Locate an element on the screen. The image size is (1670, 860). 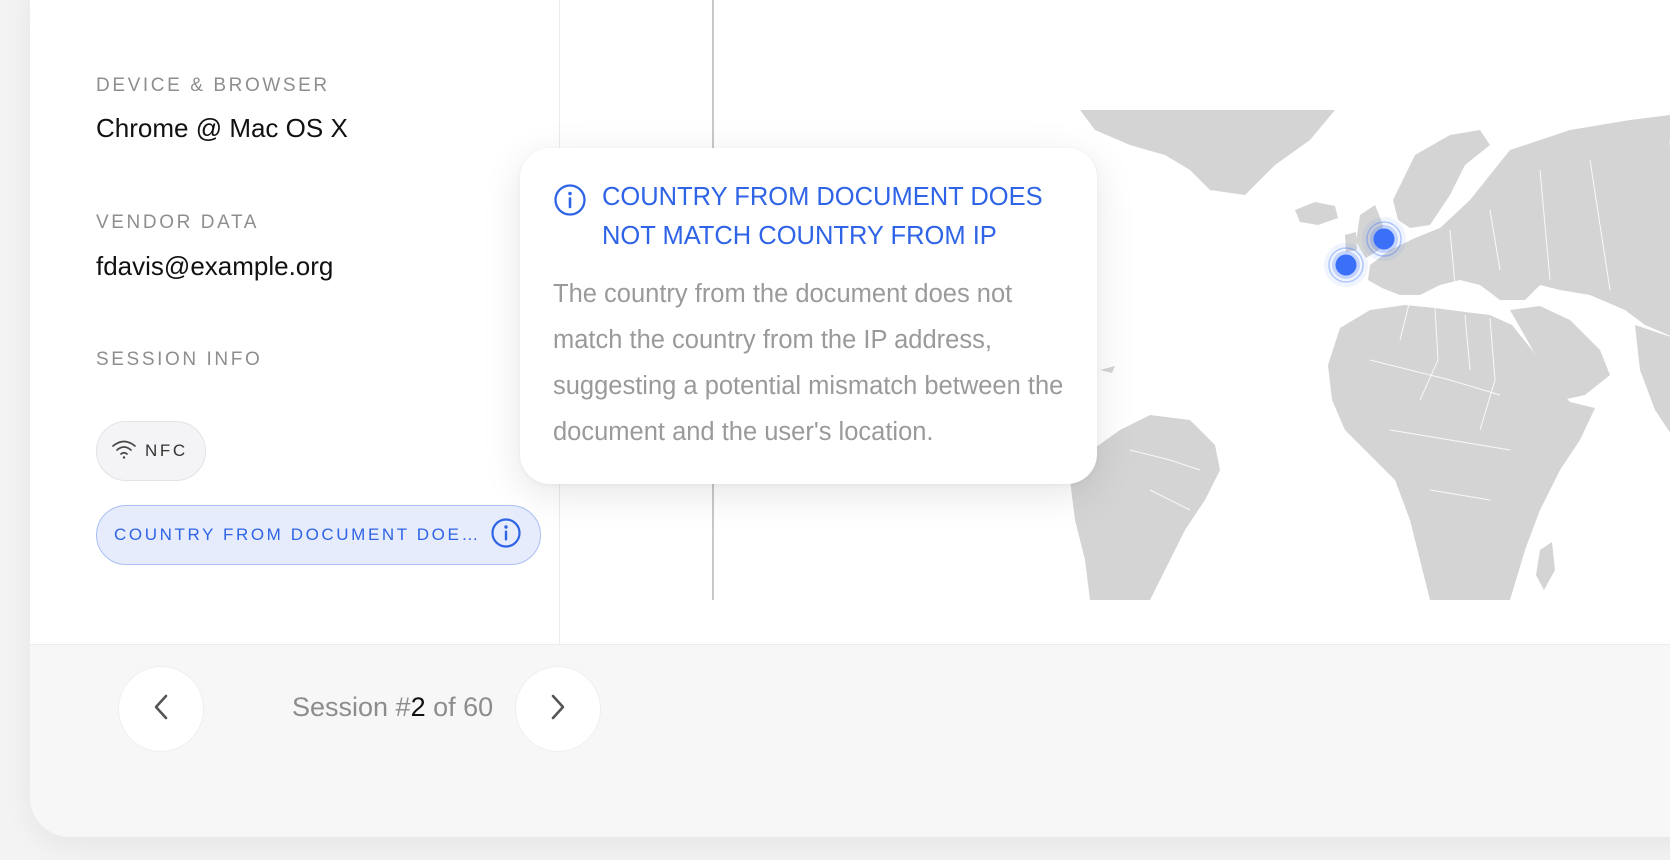
nfc-chip-label: NFC is located at coordinates (166, 450).